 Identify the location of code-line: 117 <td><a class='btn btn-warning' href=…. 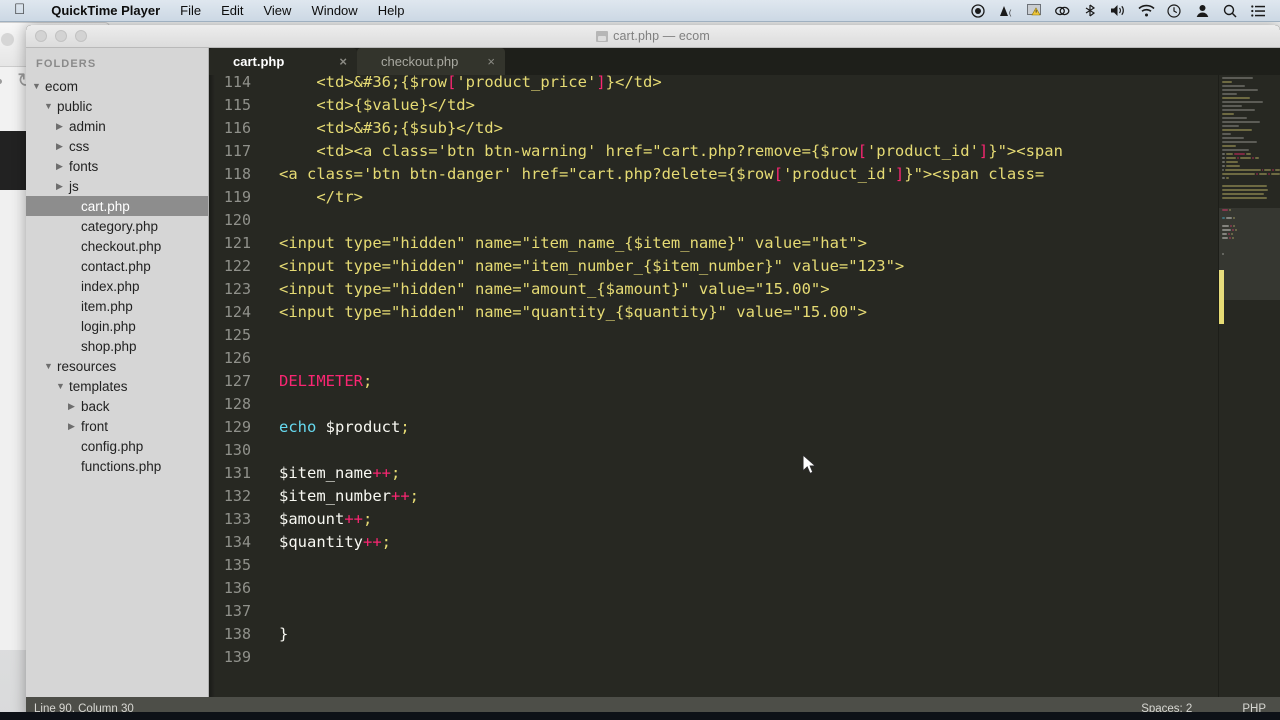
(713, 151).